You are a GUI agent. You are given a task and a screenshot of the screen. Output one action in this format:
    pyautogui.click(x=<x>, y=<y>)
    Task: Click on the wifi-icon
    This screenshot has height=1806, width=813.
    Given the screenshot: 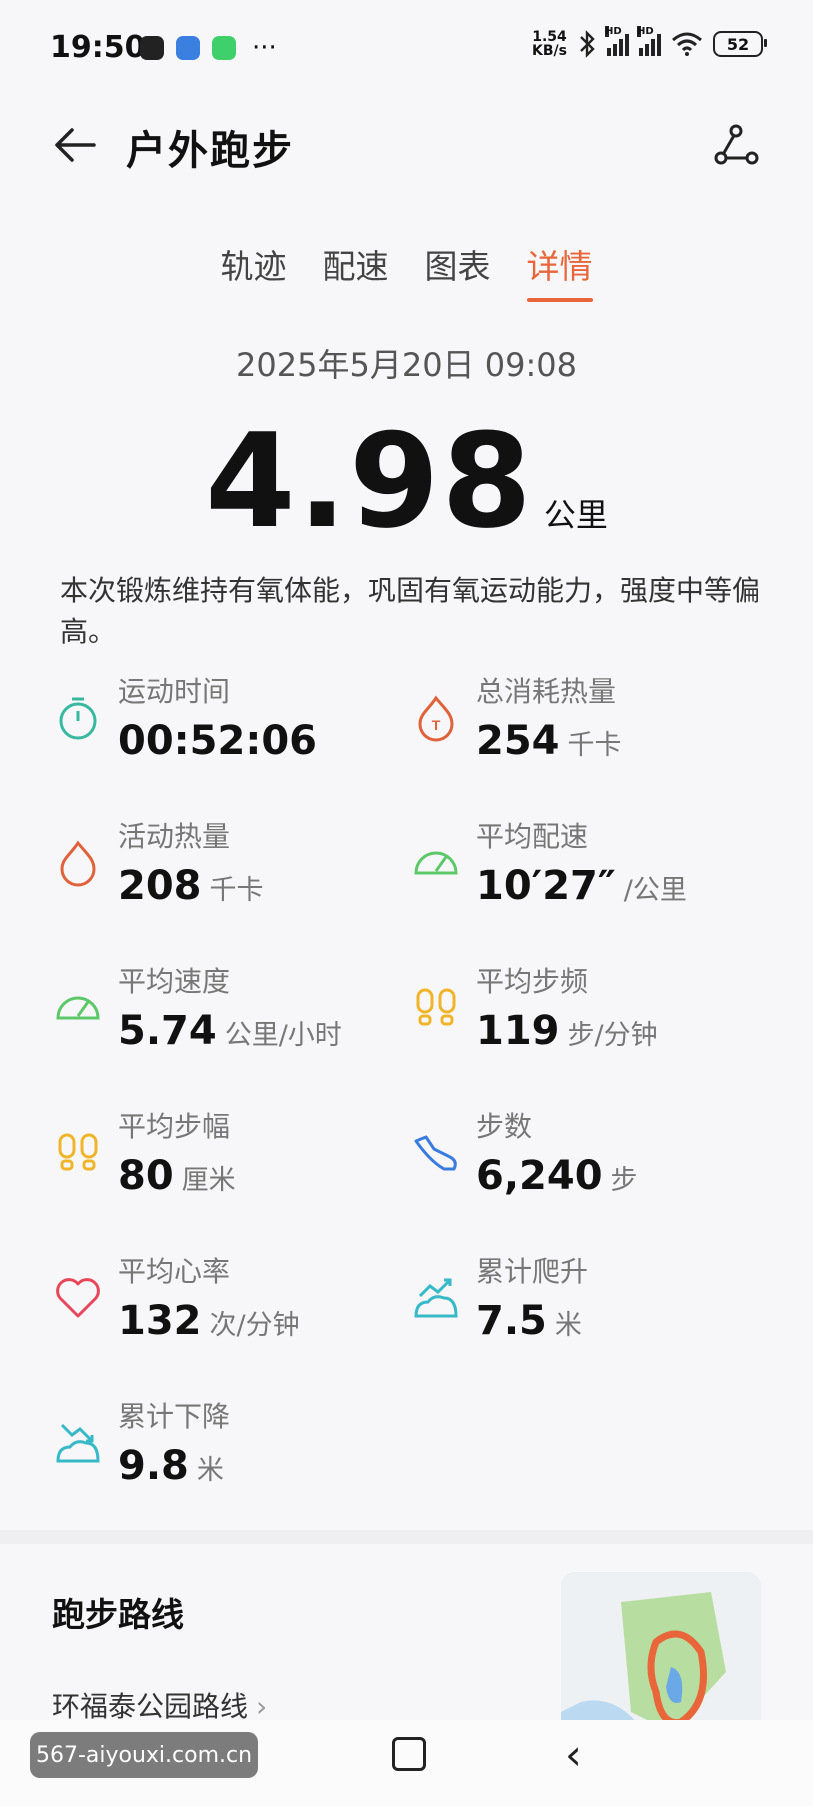 What is the action you would take?
    pyautogui.click(x=687, y=44)
    